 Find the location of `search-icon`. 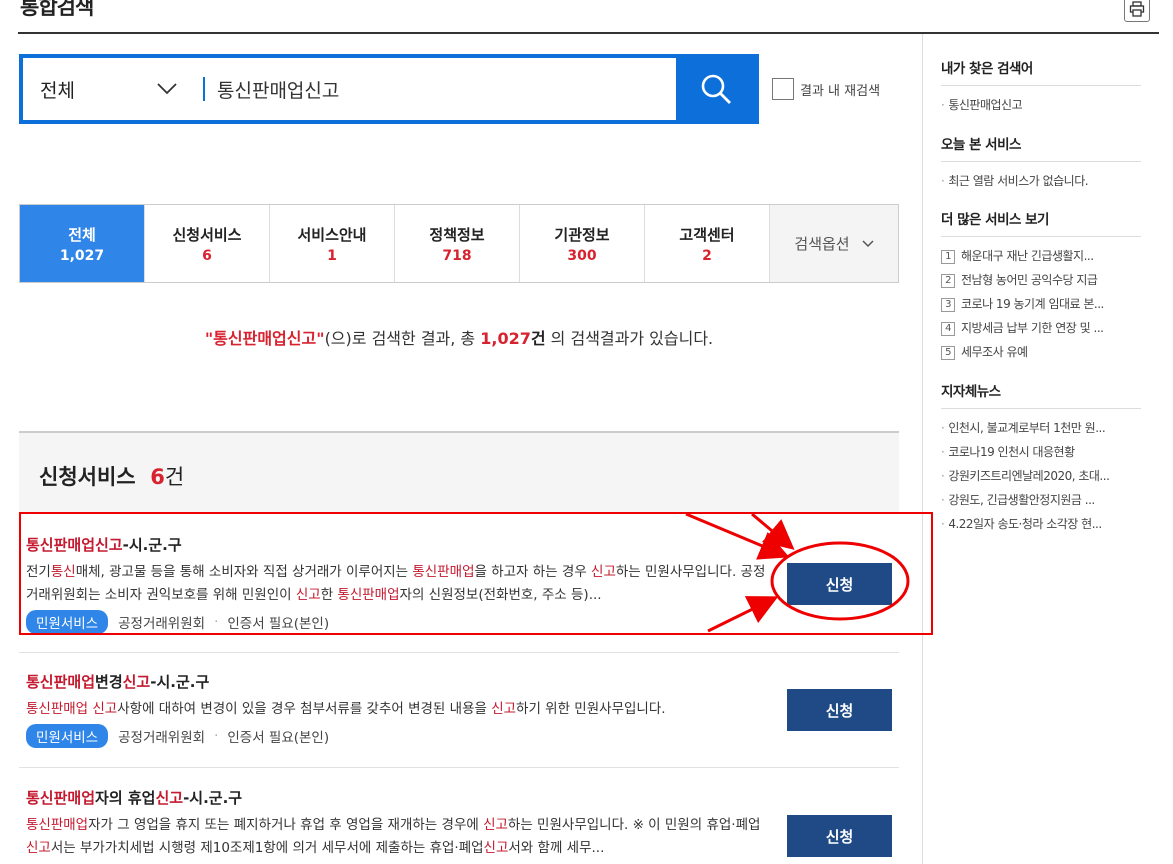

search-icon is located at coordinates (716, 89).